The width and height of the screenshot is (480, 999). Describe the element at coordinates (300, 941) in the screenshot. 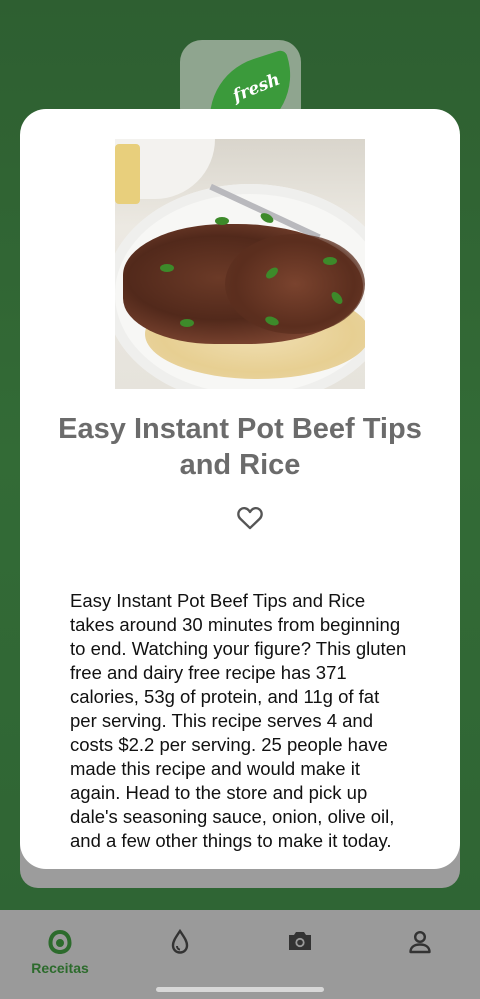

I see `camera-icon` at that location.